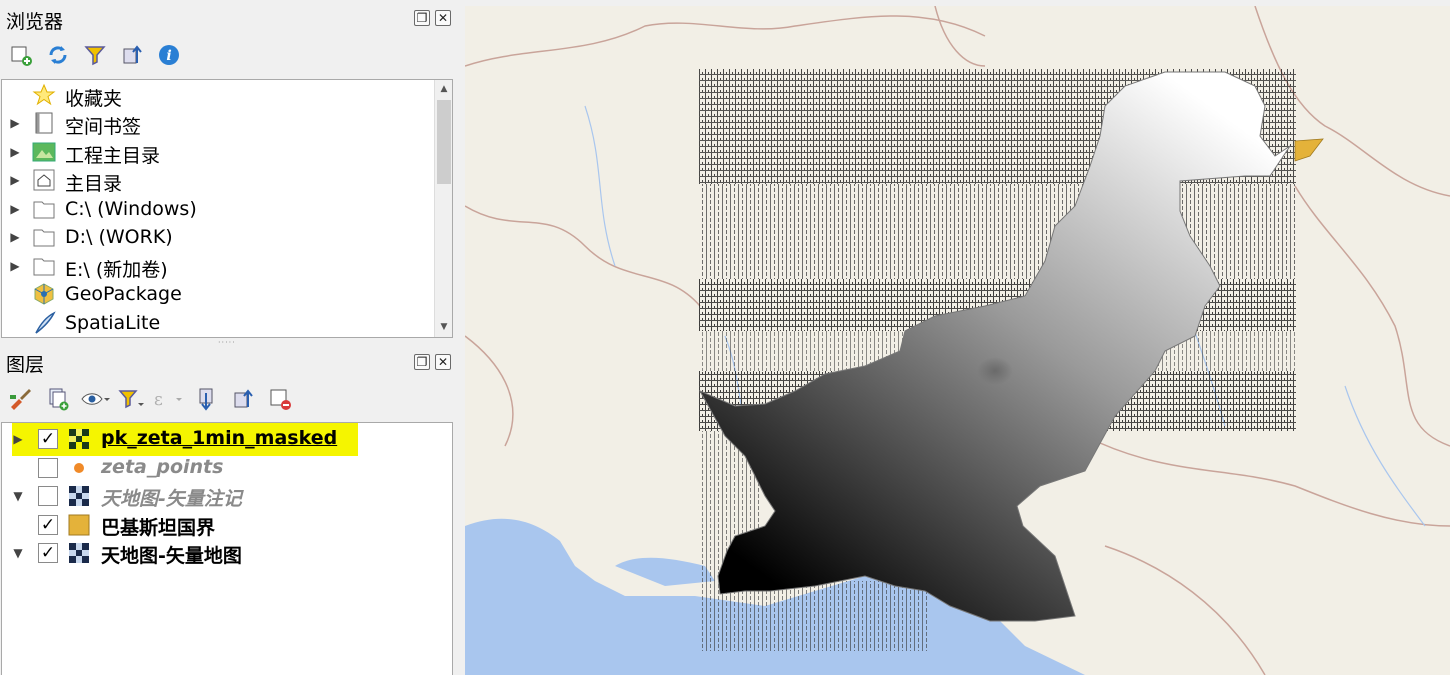 This screenshot has width=1450, height=675. I want to click on style-manager-button, so click(20, 399).